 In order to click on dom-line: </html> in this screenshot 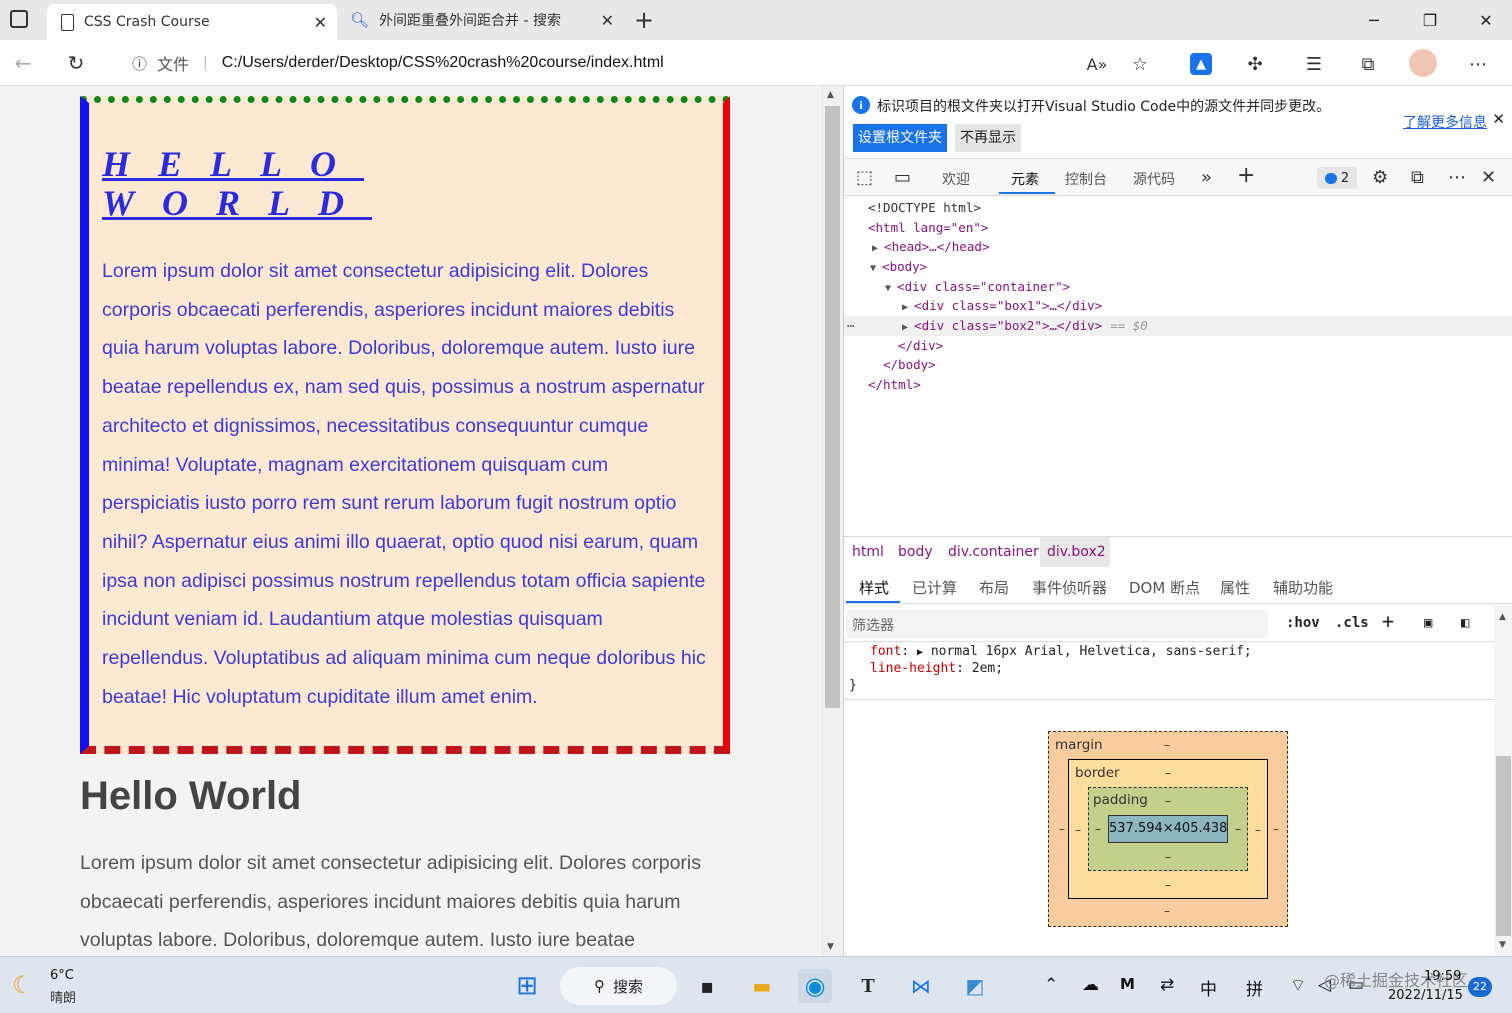, I will do `click(894, 385)`.